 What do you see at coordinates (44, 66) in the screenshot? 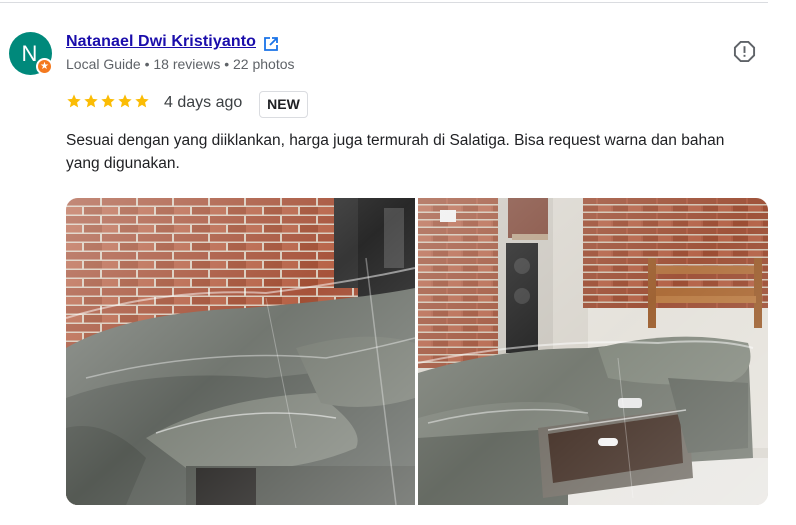
I see `local-guide-star-icon: ★` at bounding box center [44, 66].